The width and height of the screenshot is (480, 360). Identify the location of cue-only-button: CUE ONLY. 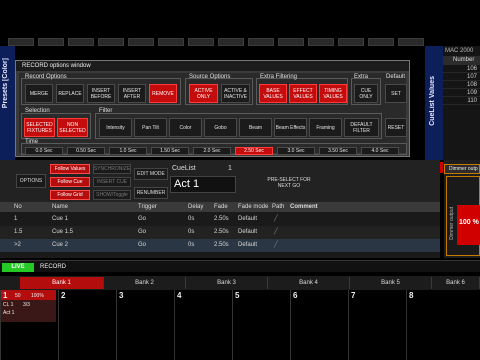
(366, 93).